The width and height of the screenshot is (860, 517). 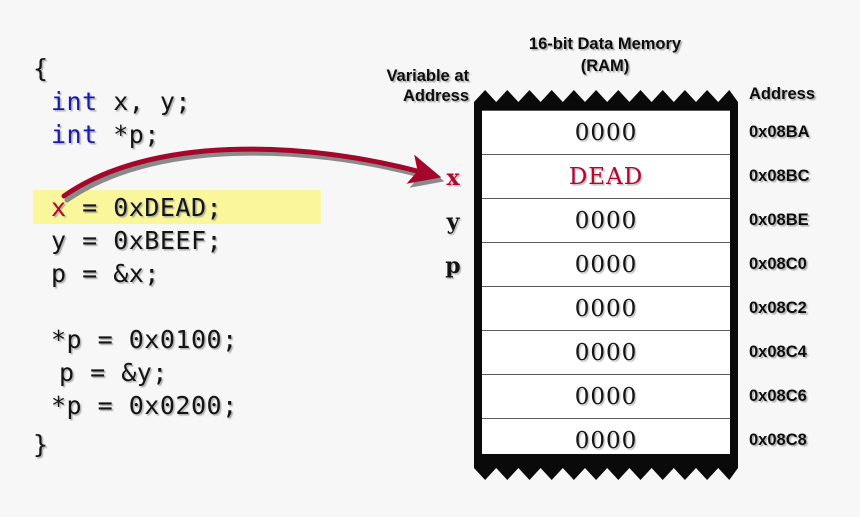 What do you see at coordinates (144, 101) in the screenshot?
I see `code-token-decl-xy: x, y;` at bounding box center [144, 101].